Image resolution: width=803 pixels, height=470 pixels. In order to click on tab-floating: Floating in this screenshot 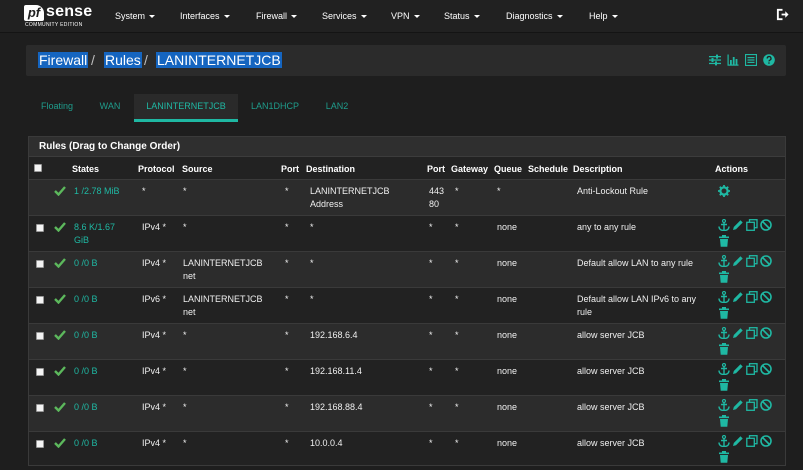, I will do `click(57, 108)`.